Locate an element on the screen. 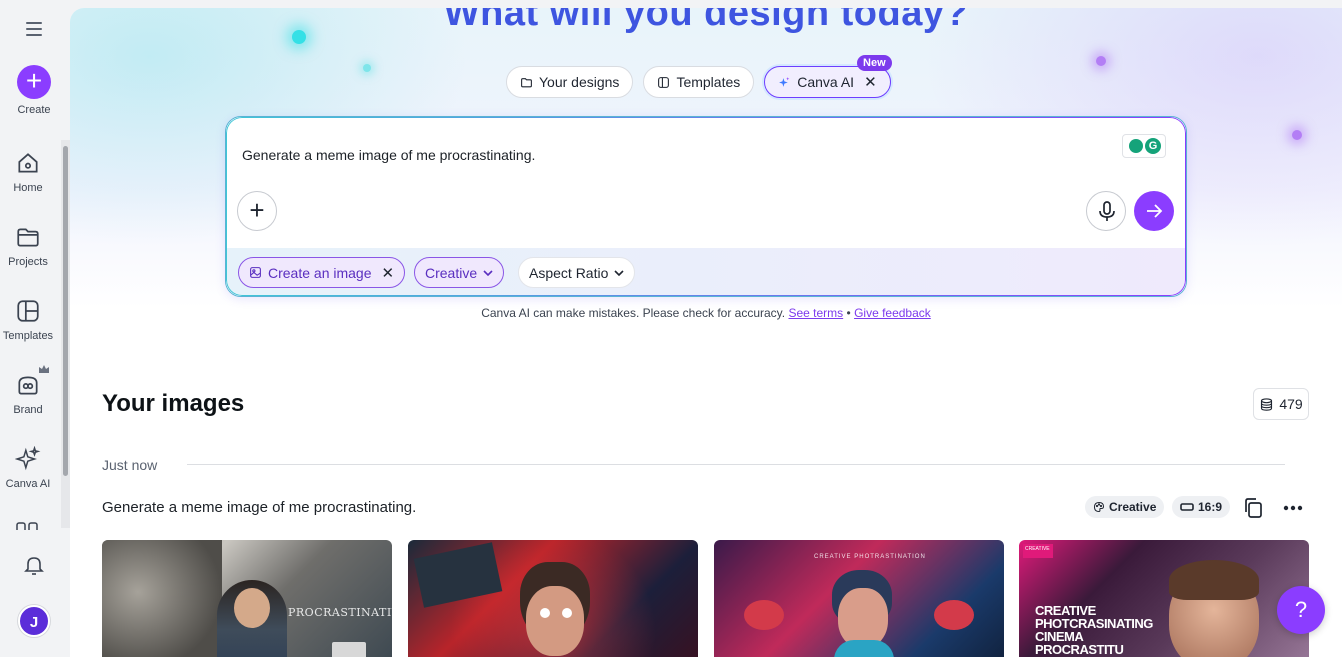 The image size is (1342, 657). style-tag: Creative is located at coordinates (1125, 507).